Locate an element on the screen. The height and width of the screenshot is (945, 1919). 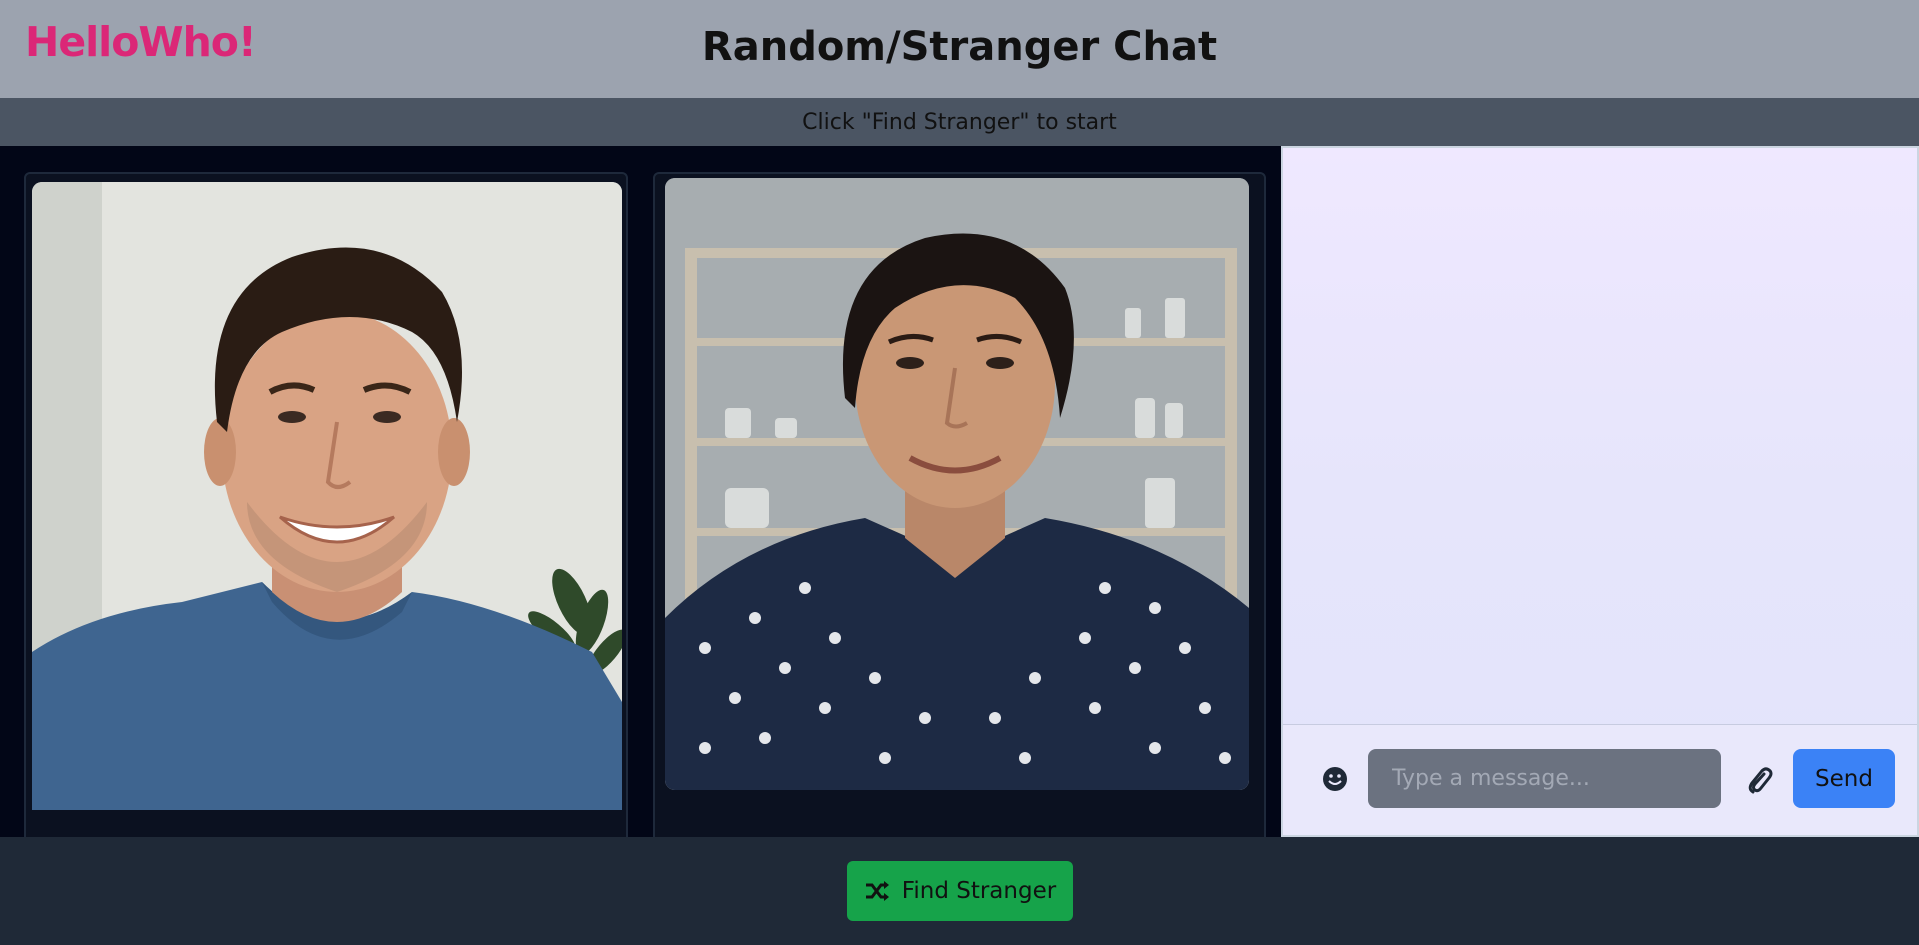
find-stranger-label: Find Stranger is located at coordinates (979, 891).